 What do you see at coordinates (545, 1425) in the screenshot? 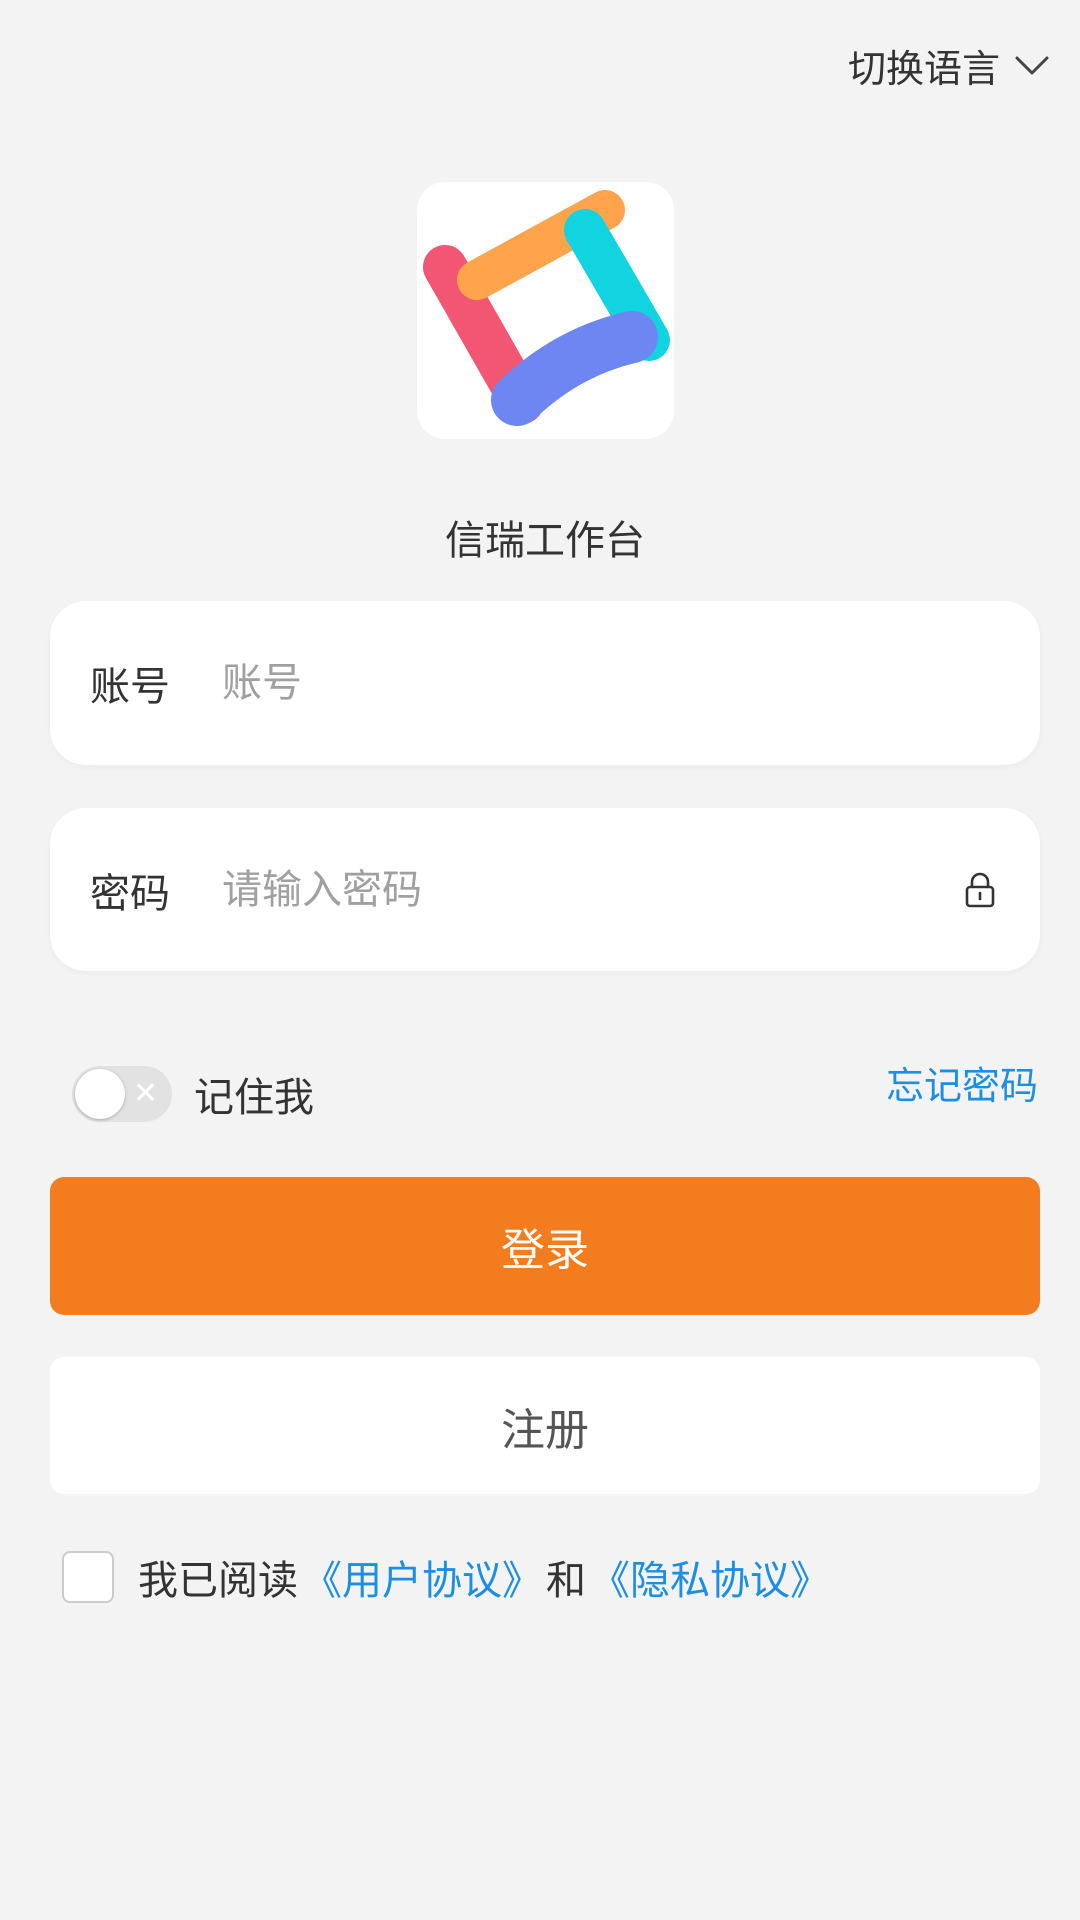
I see `register-button: 注册` at bounding box center [545, 1425].